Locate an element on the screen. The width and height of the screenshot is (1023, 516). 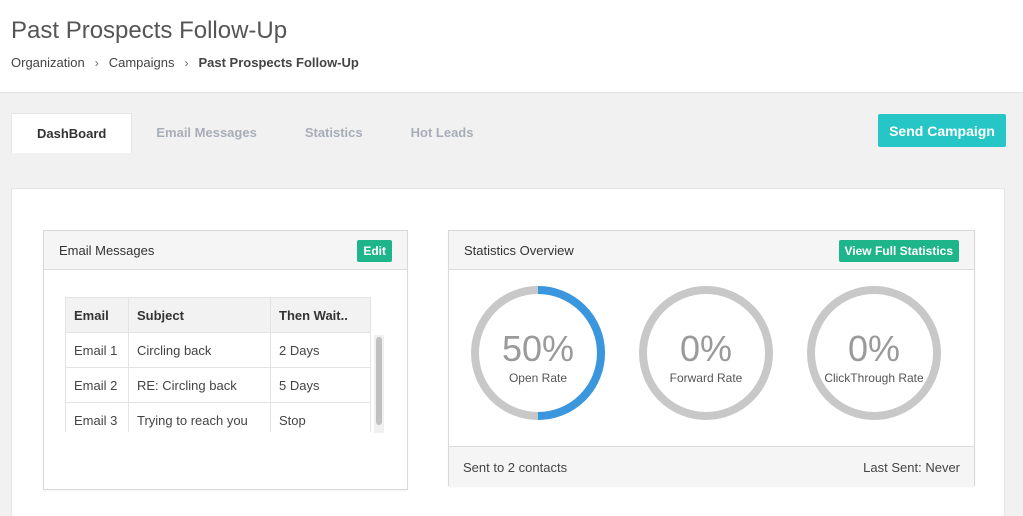
panel-title: Statistics Overview is located at coordinates (519, 250).